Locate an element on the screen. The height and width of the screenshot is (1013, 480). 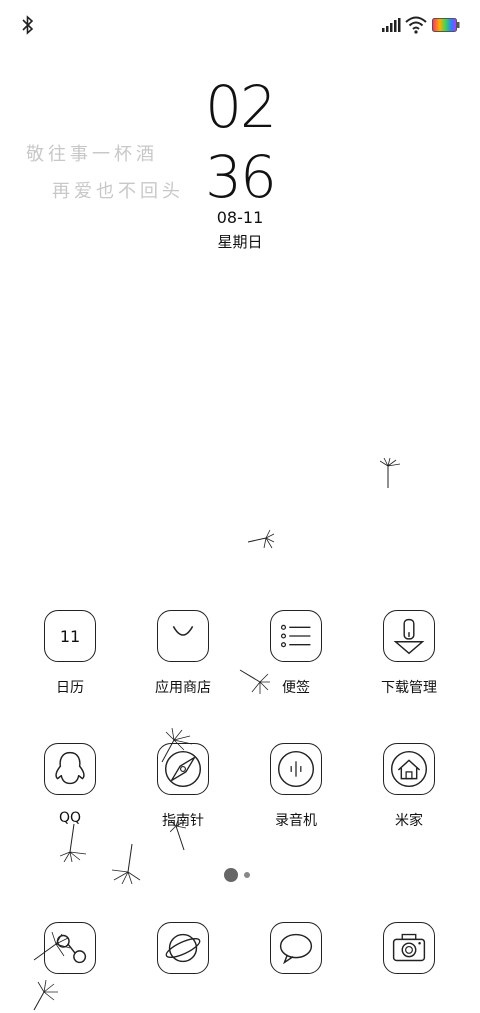
app-label-calendar: 日历 is located at coordinates (70, 687).